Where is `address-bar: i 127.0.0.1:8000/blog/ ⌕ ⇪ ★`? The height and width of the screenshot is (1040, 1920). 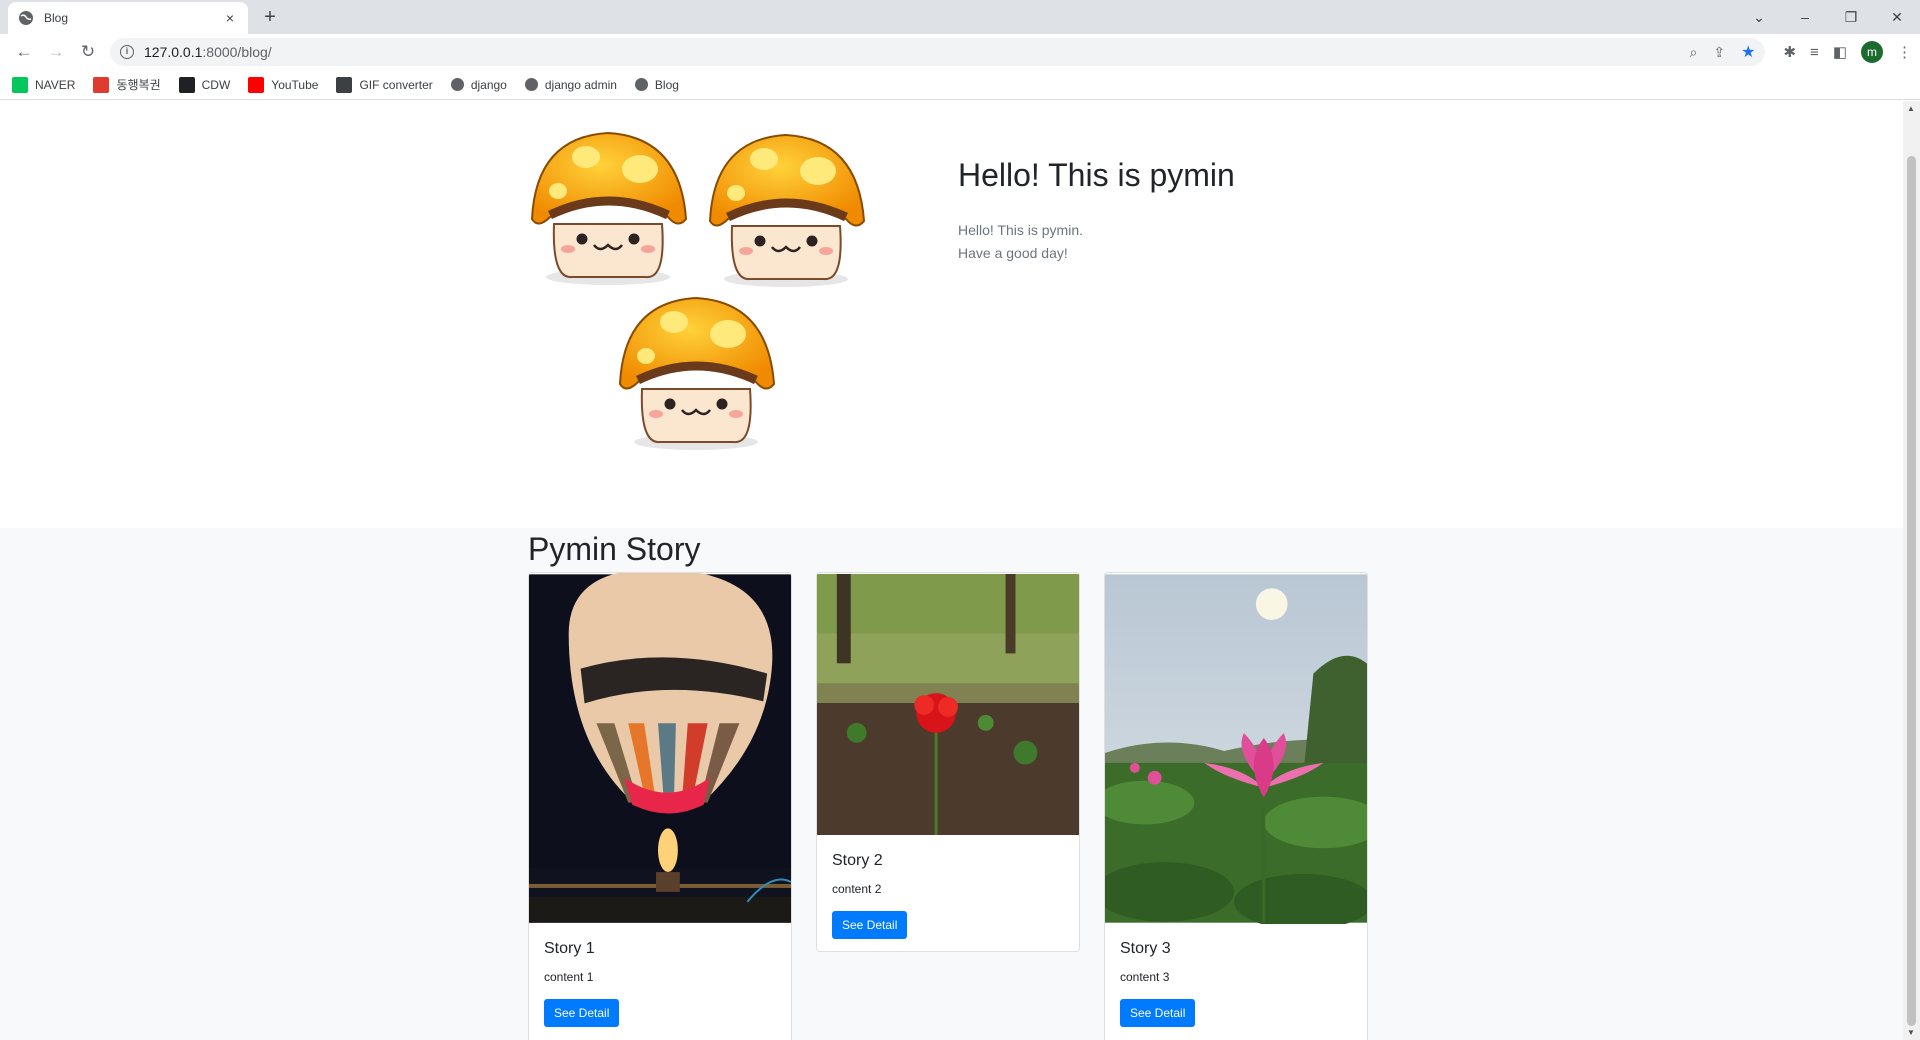 address-bar: i 127.0.0.1:8000/blog/ ⌕ ⇪ ★ is located at coordinates (938, 52).